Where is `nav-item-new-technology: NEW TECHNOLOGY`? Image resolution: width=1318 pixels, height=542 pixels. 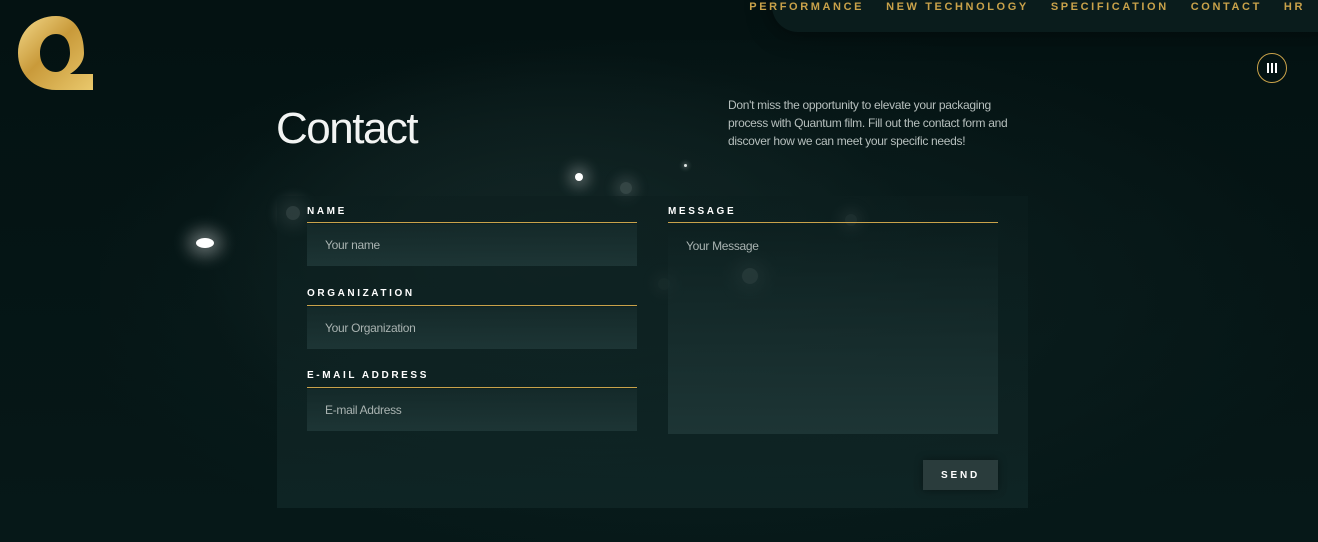 nav-item-new-technology: NEW TECHNOLOGY is located at coordinates (957, 7).